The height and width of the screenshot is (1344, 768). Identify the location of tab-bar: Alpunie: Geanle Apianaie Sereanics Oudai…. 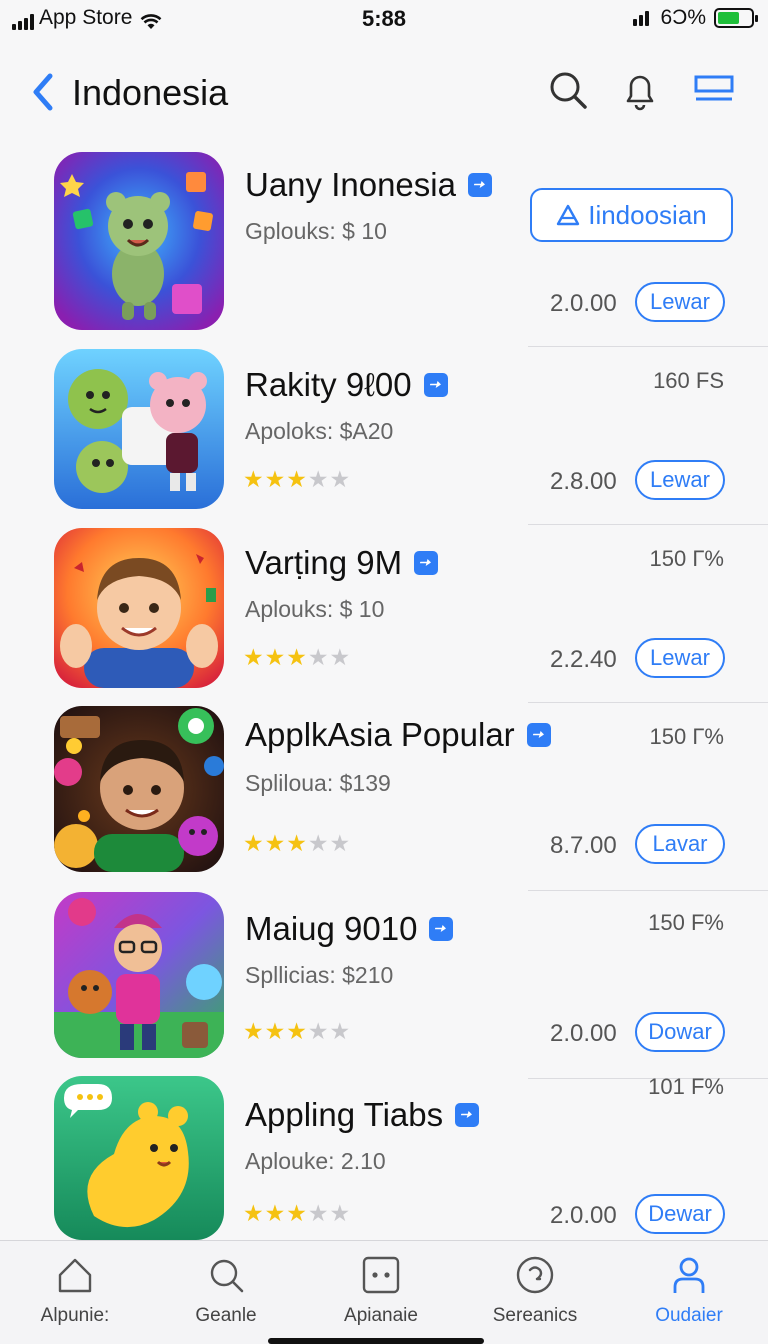
(384, 1292).